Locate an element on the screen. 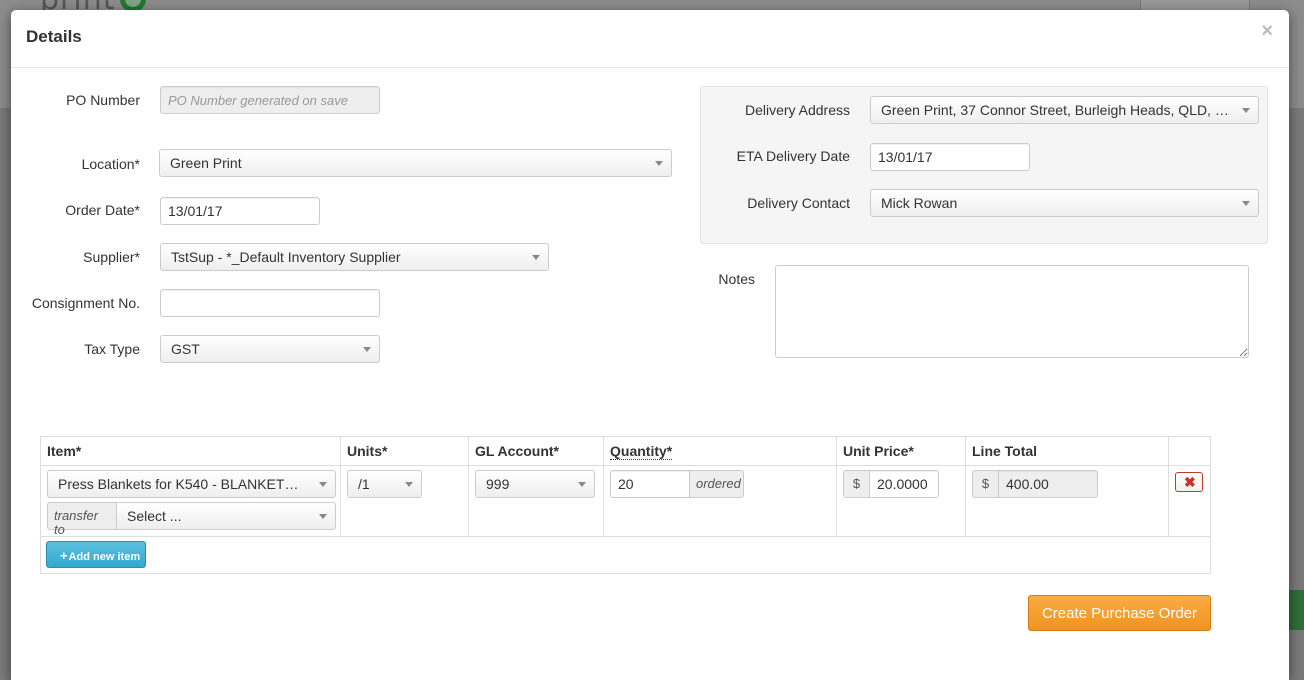  eta-value: 13/01/17 is located at coordinates (905, 157).